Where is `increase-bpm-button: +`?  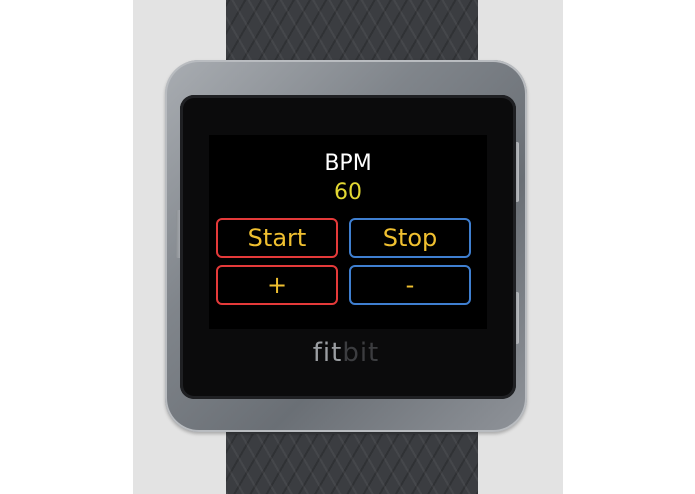
increase-bpm-button: + is located at coordinates (277, 285).